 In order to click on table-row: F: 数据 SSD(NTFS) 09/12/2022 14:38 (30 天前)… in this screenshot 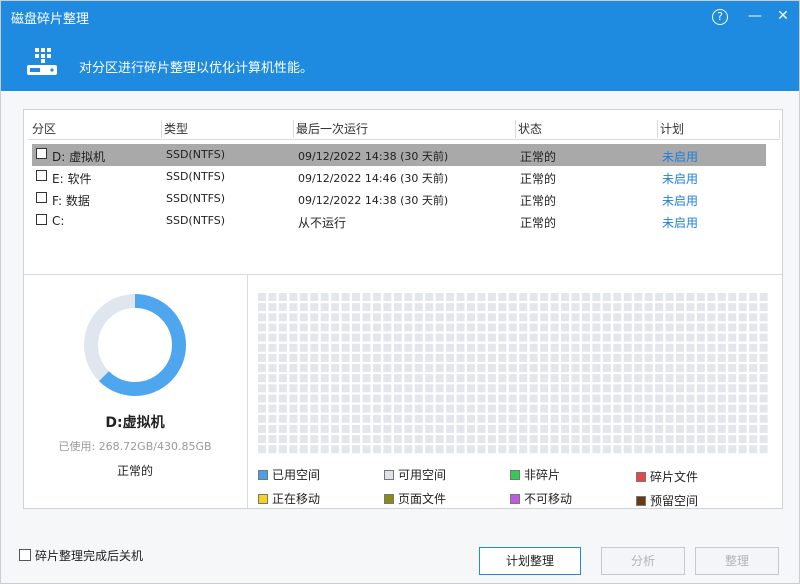, I will do `click(399, 199)`.